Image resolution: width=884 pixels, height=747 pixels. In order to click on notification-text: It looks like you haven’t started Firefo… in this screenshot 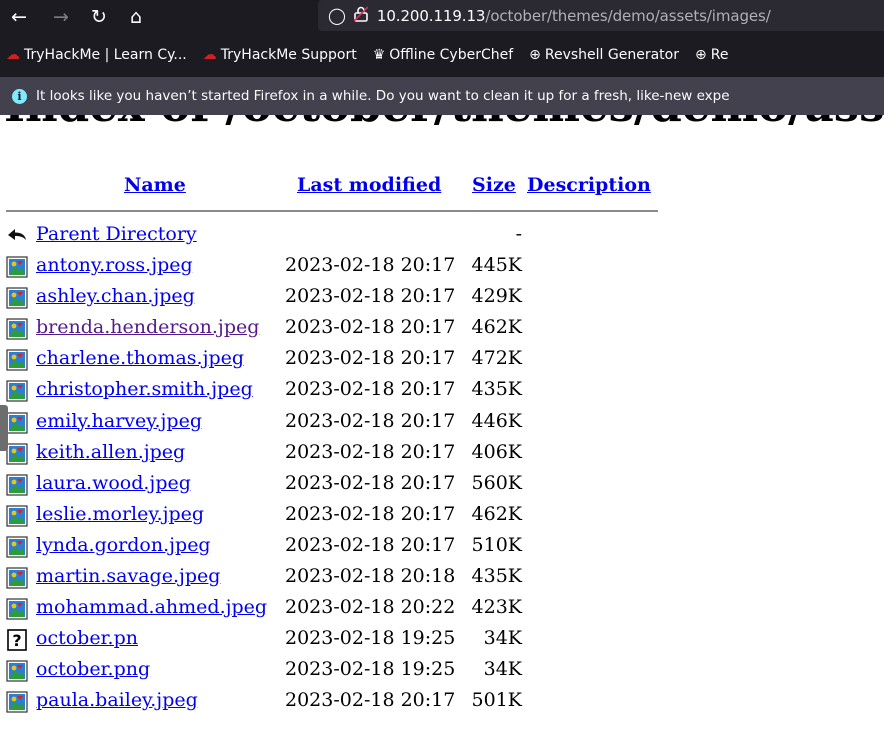, I will do `click(383, 96)`.